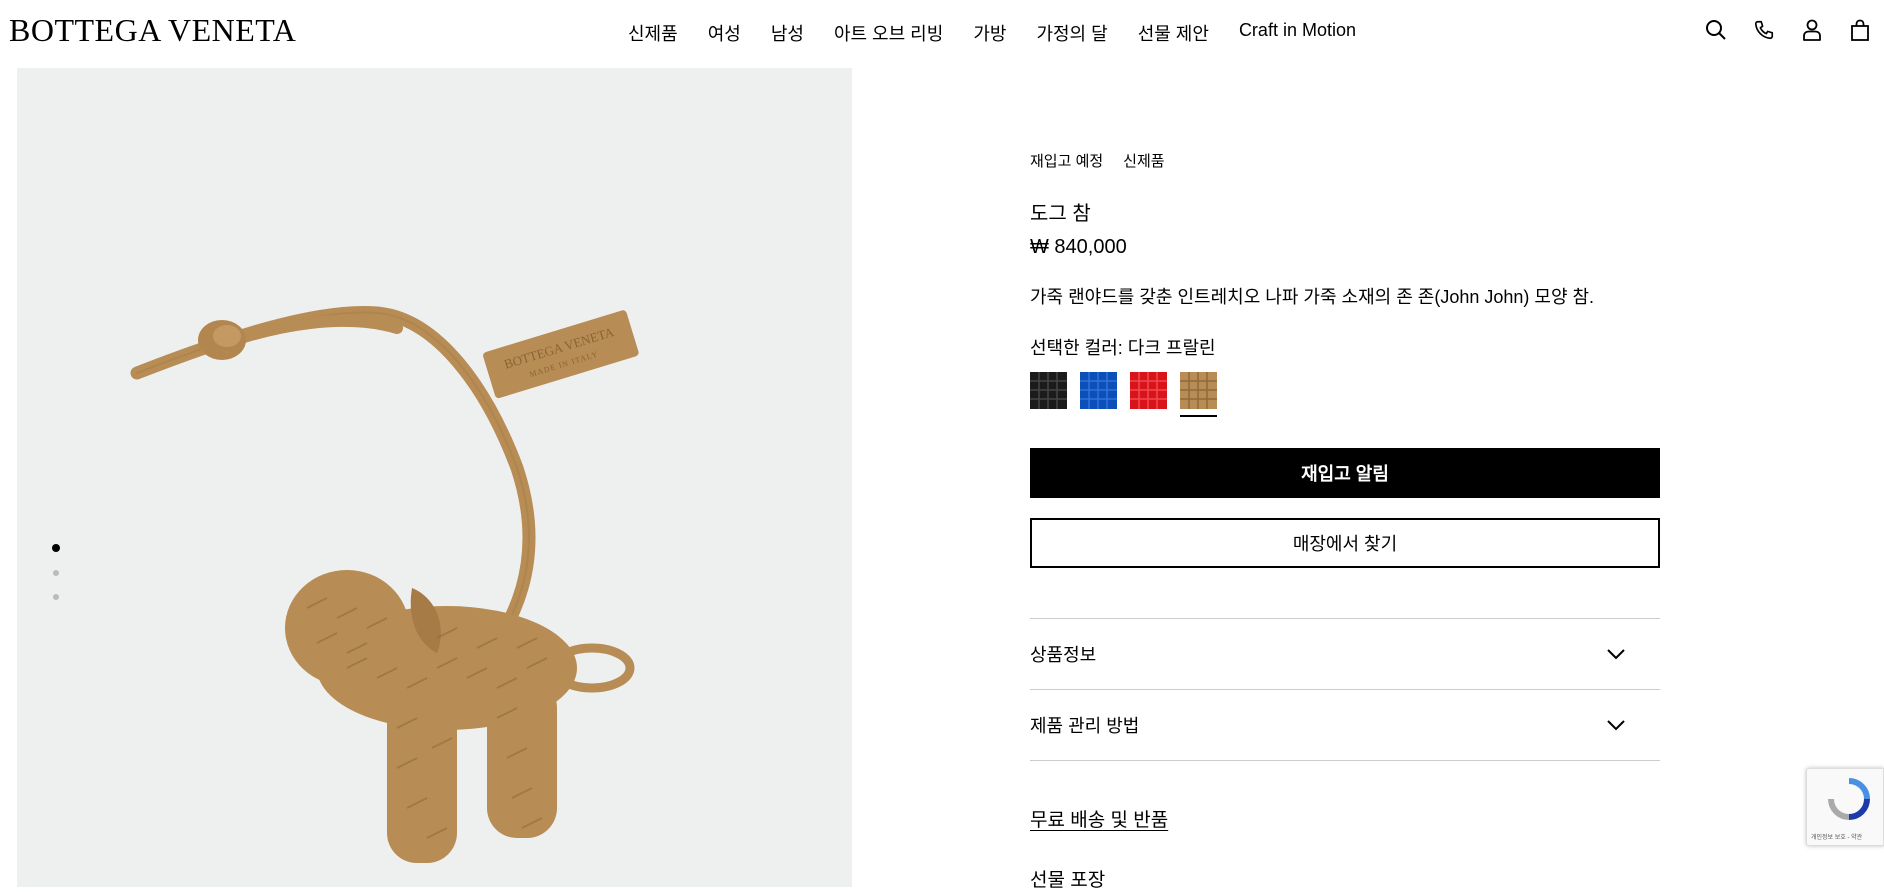 The image size is (1884, 892). Describe the element at coordinates (1764, 30) in the screenshot. I see `phone-icon` at that location.